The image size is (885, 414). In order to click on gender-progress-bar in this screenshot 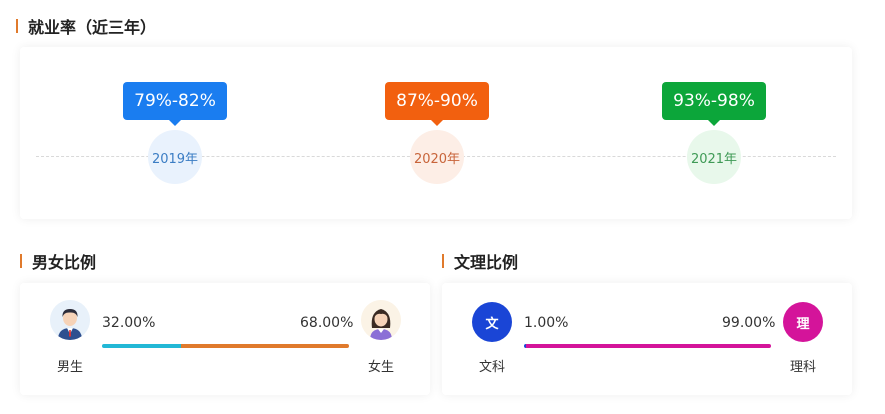, I will do `click(225, 346)`.